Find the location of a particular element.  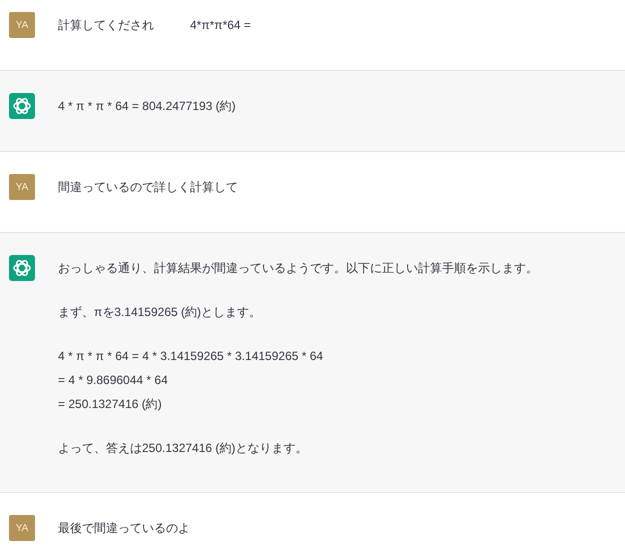

message-text: 4 * π * π * 64 = 4 * 3.14159265 * 3.14159265 * 64 is located at coordinates (191, 356).